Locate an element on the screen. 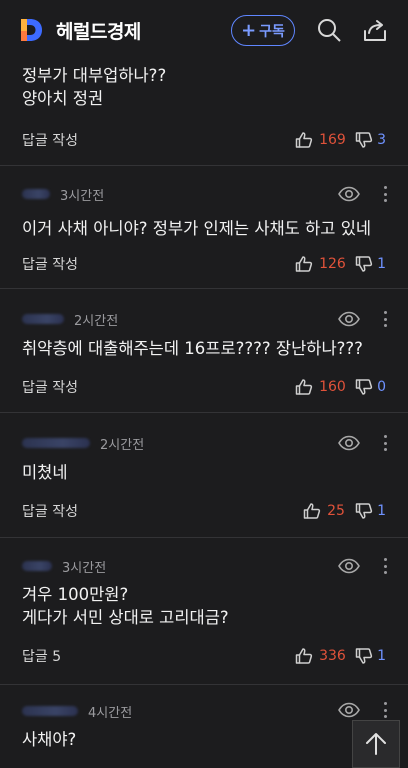 The image size is (408, 768). upvote-button: 126 is located at coordinates (321, 264).